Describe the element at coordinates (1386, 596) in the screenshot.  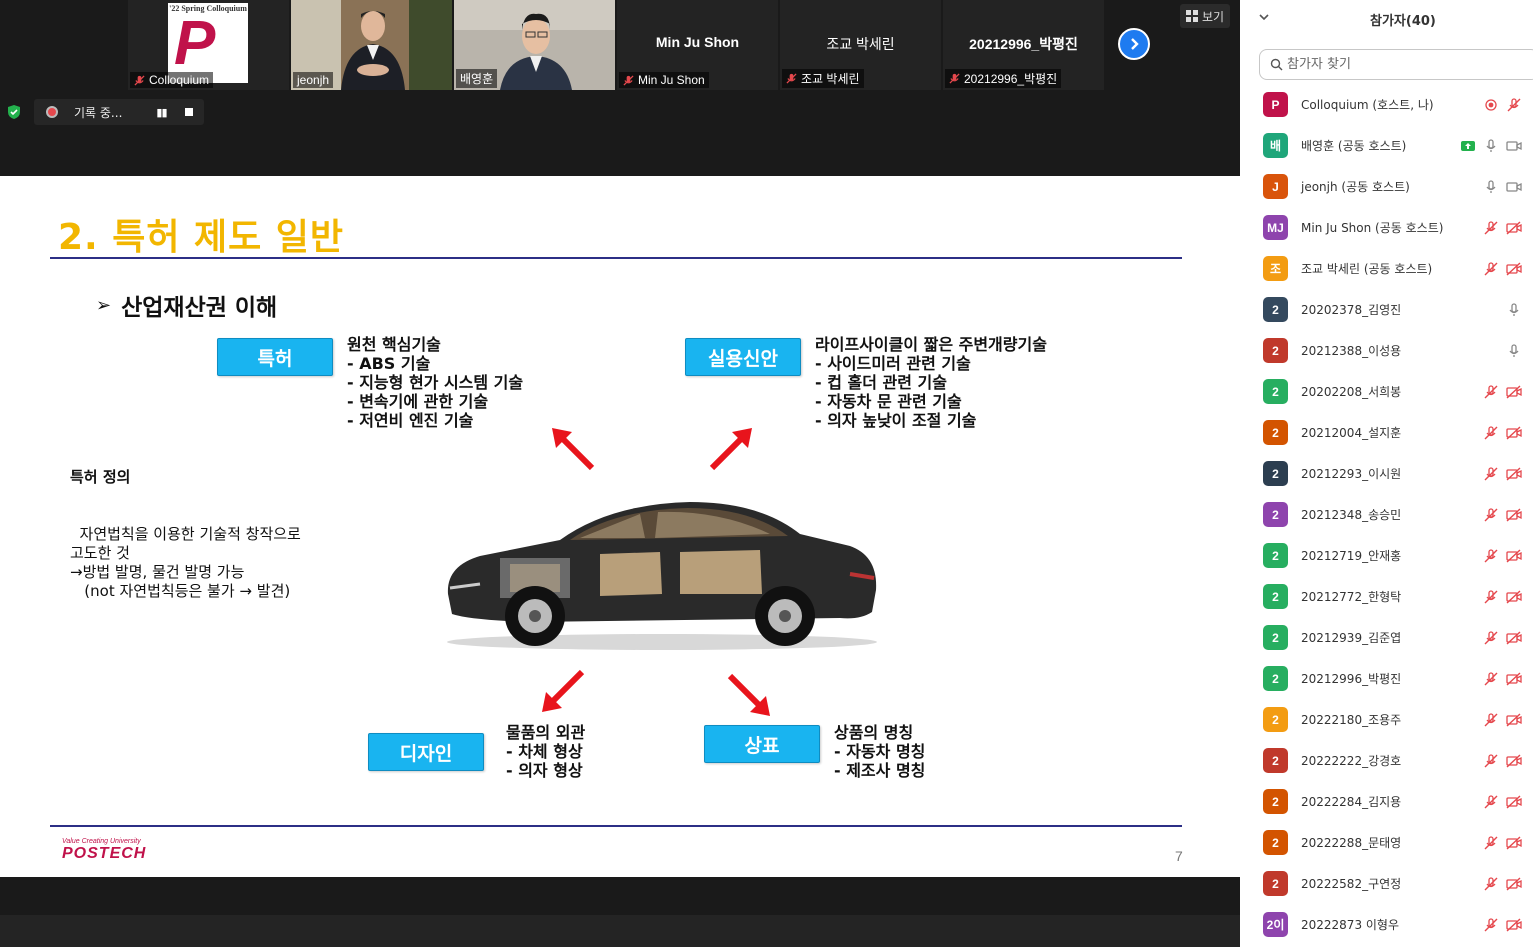
I see `participant-row: 2 20212772_한형탁` at that location.